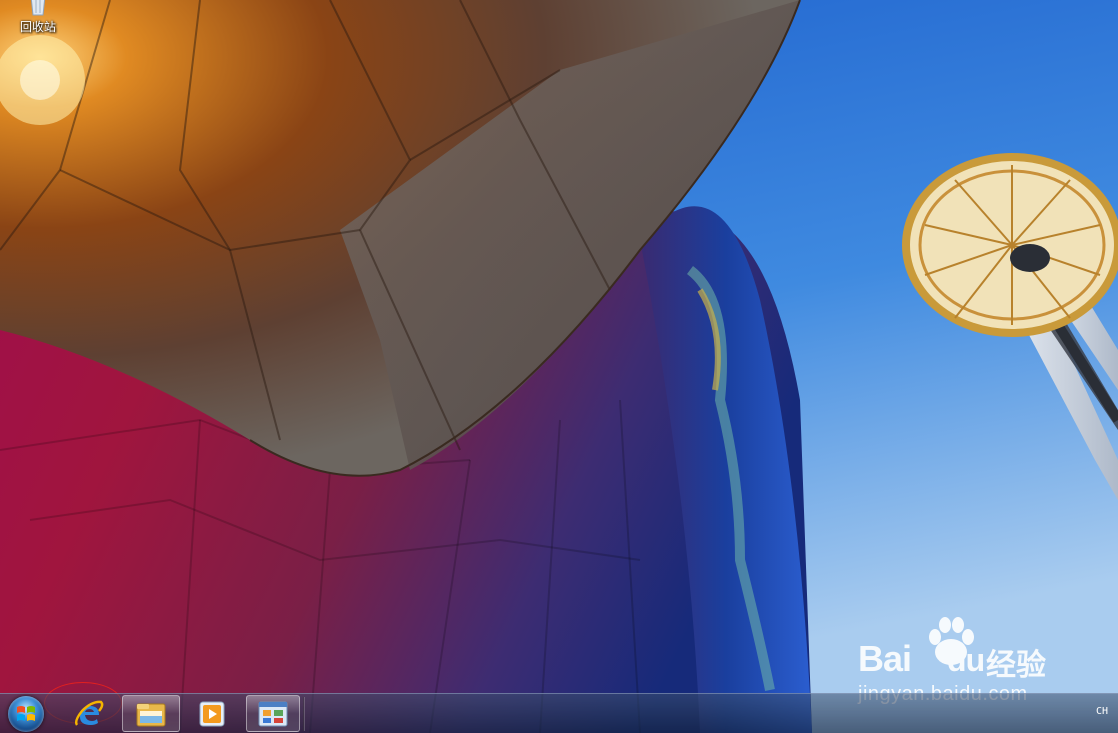 This screenshot has height=733, width=1118. Describe the element at coordinates (921, 658) in the screenshot. I see `watermark-brand: Bai du` at that location.